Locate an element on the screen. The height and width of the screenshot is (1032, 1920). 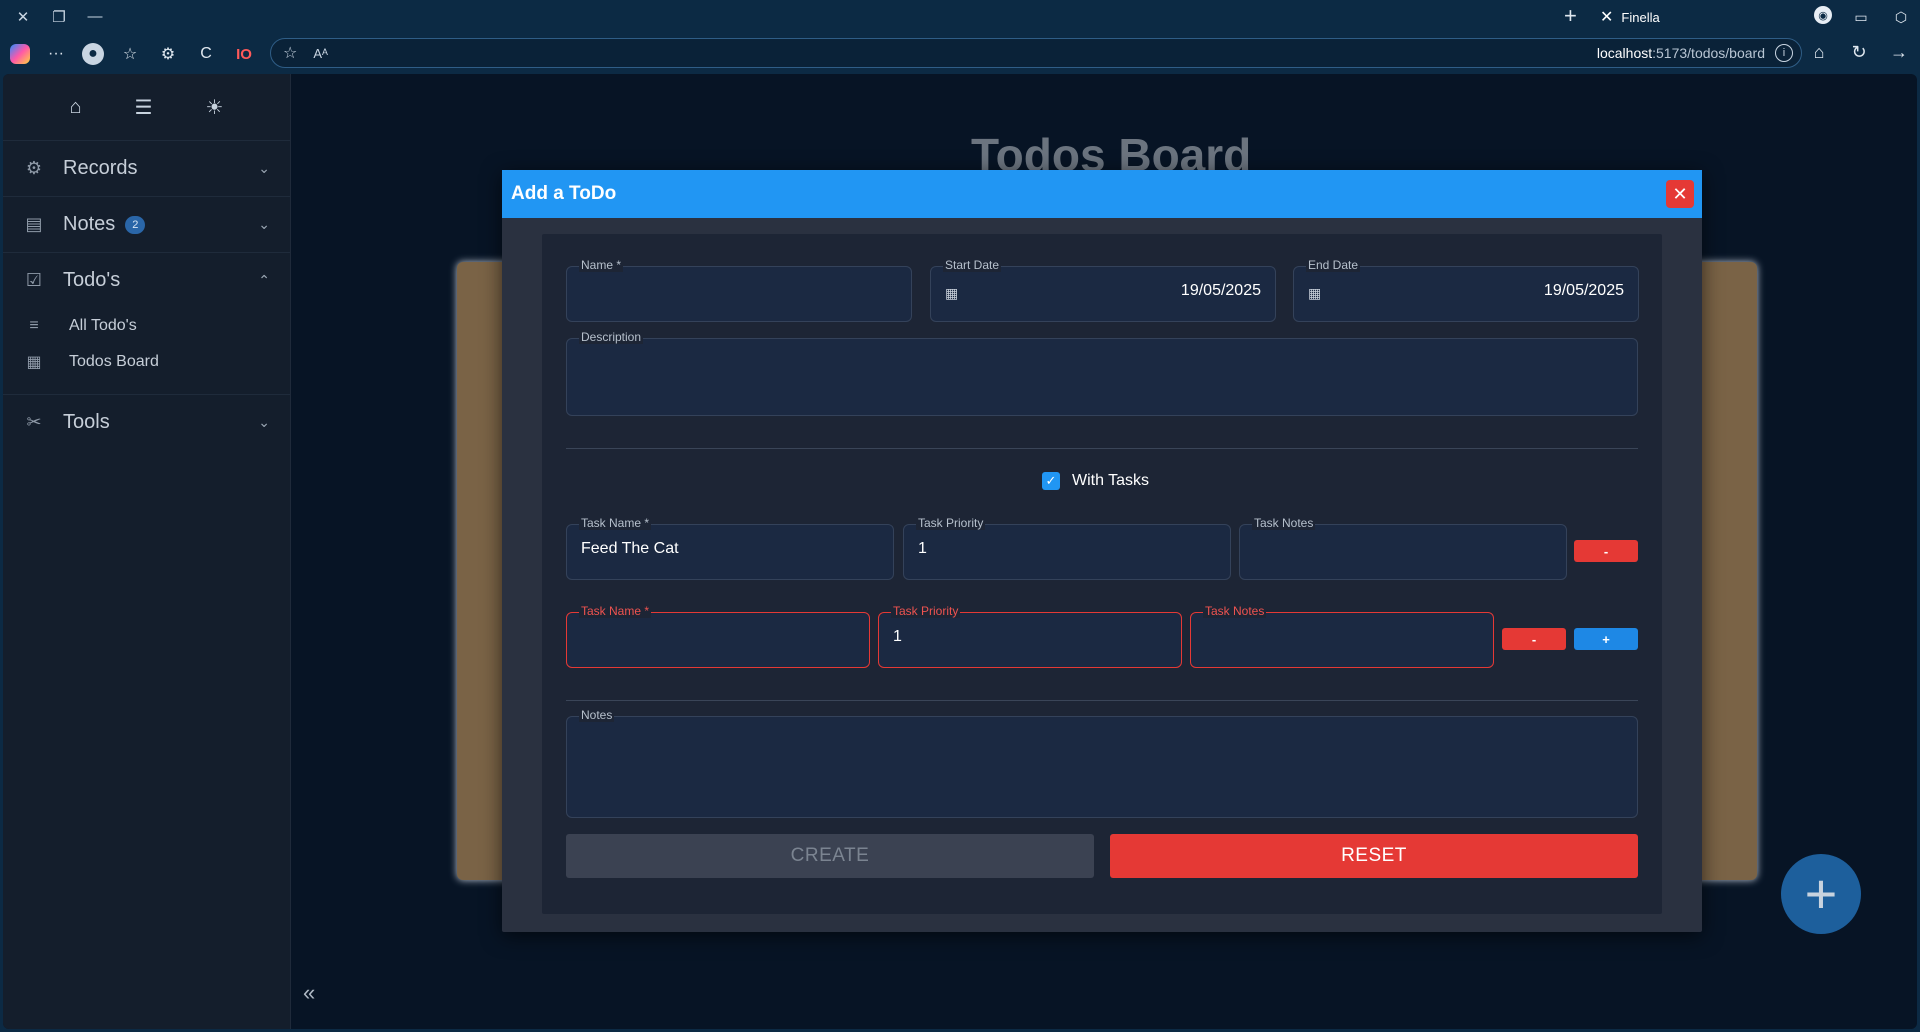
task-name-field: Task Name * Feed The Cat is located at coordinates (730, 548).